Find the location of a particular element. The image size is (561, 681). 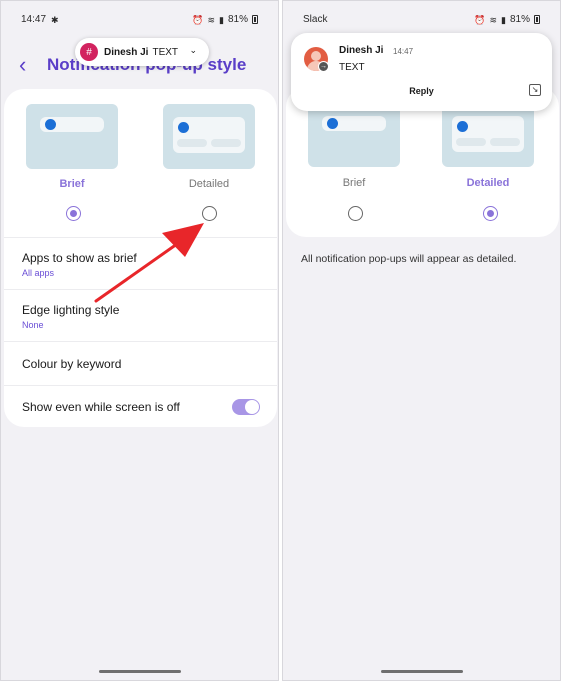

detailed-radio is located at coordinates (490, 213).